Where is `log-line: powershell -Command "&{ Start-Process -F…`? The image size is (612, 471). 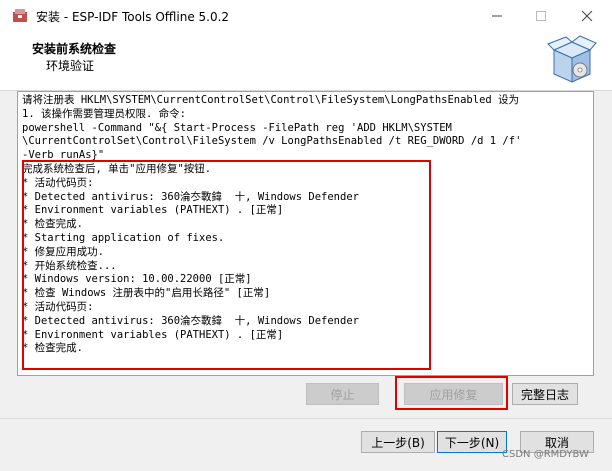
log-line: powershell -Command "&{ Start-Process -F… is located at coordinates (237, 127).